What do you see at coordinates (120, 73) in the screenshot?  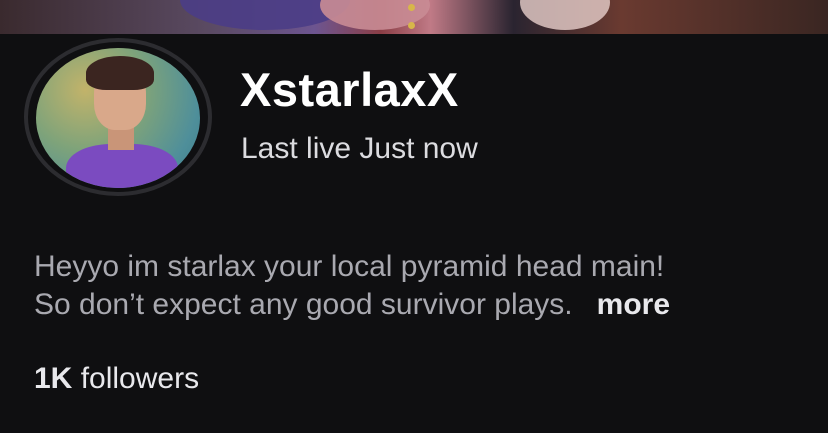 I see `avatar-hair` at bounding box center [120, 73].